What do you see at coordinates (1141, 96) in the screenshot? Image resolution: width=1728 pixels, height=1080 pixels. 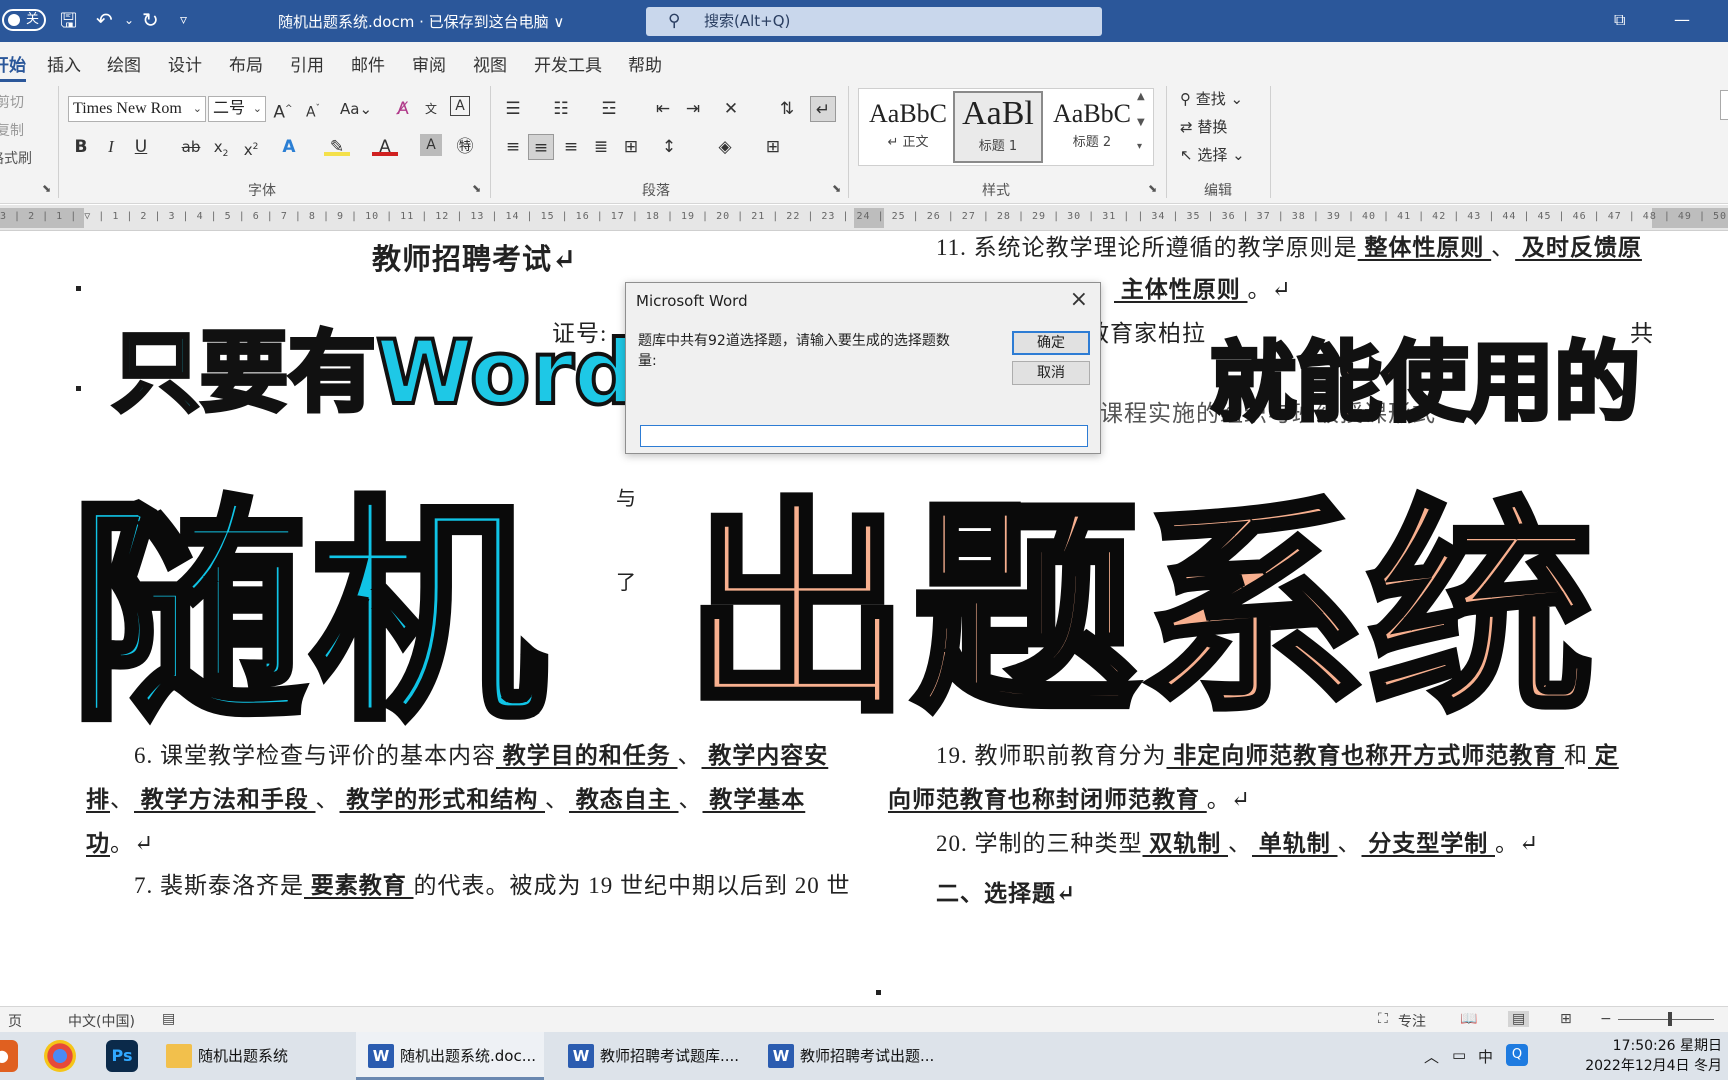 I see `styles-scroll-up-icon: ▲` at bounding box center [1141, 96].